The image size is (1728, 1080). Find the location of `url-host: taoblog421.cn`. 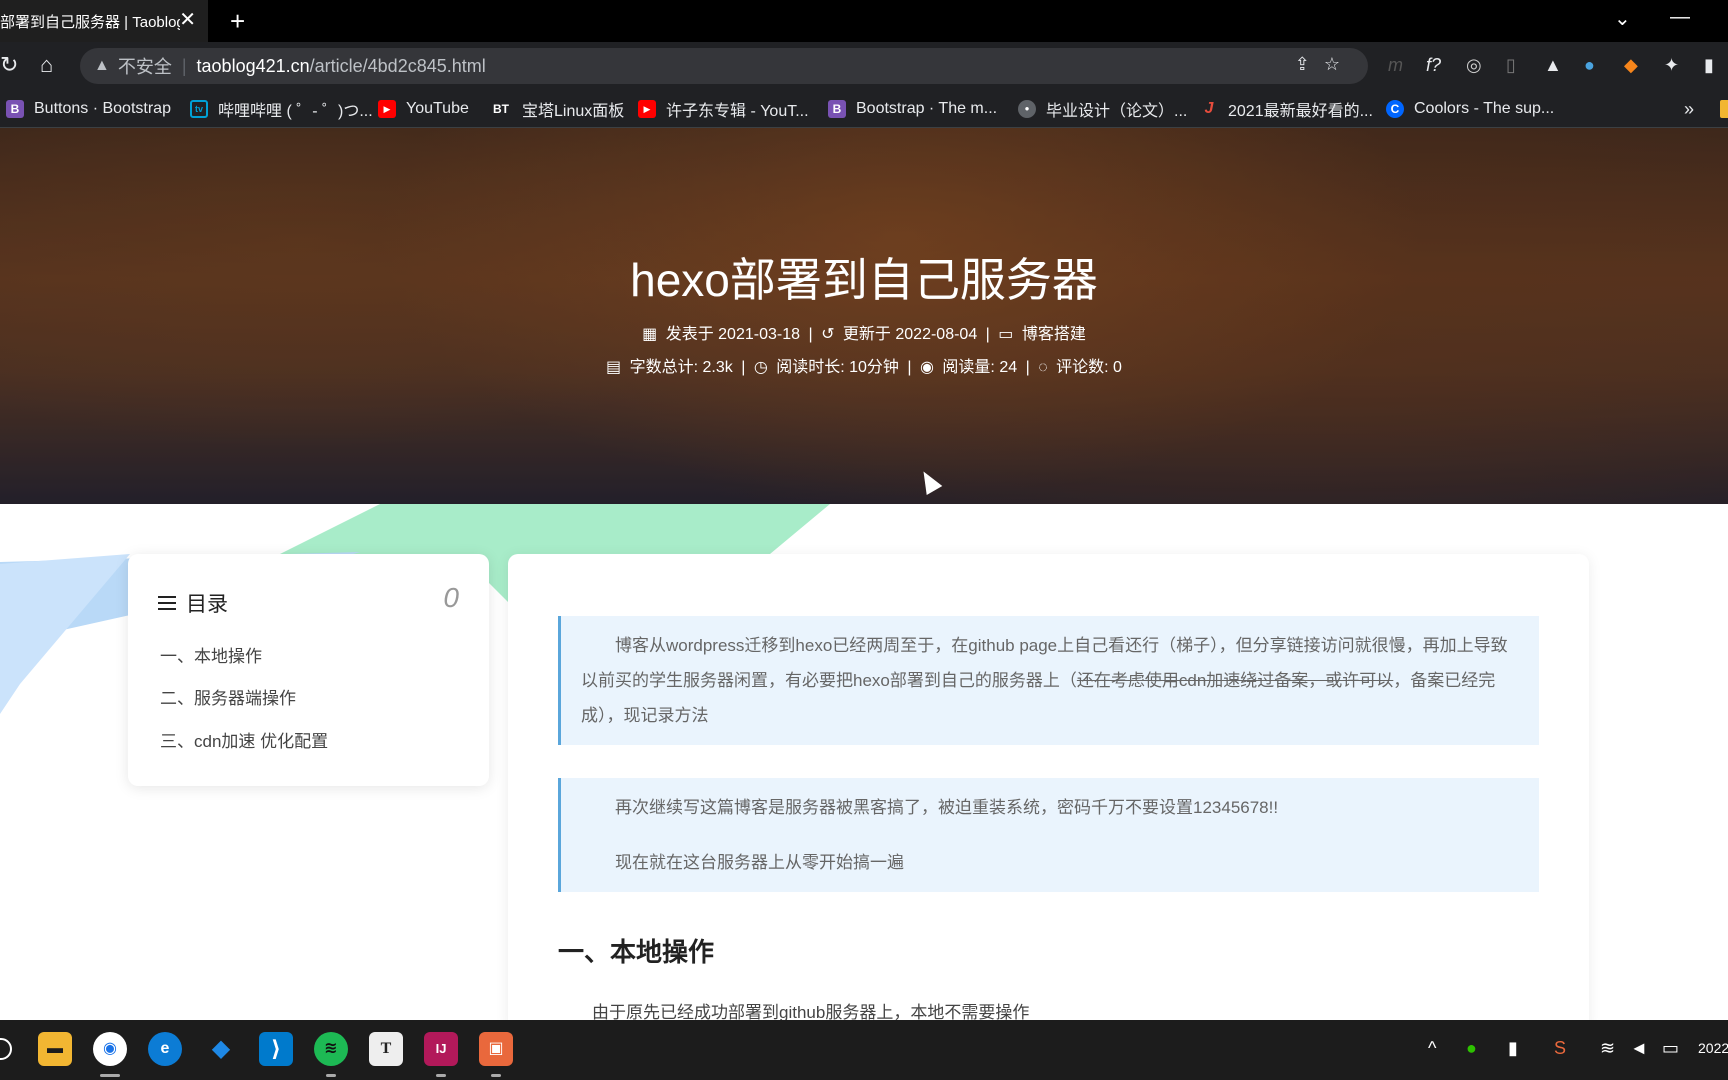

url-host: taoblog421.cn is located at coordinates (253, 65).